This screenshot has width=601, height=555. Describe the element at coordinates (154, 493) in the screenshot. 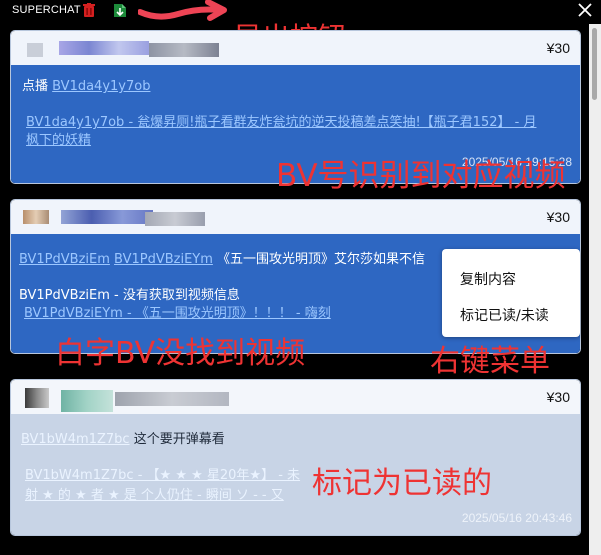

I see `video-info-link: 射 ★ 的 ★ 者 ★ 是 个人仍住 - 瞬间 ソ - - 又` at that location.